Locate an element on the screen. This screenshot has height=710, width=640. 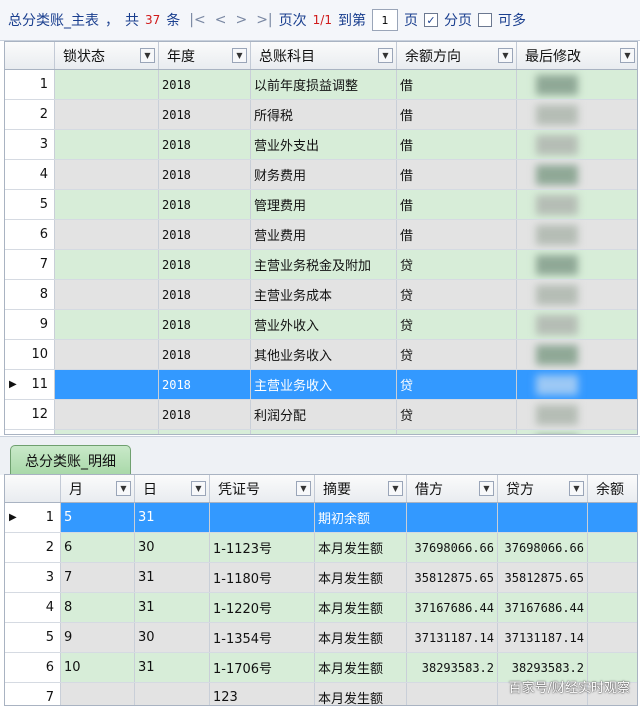
cell-account: 主营业务成本 is located at coordinates (324, 294).